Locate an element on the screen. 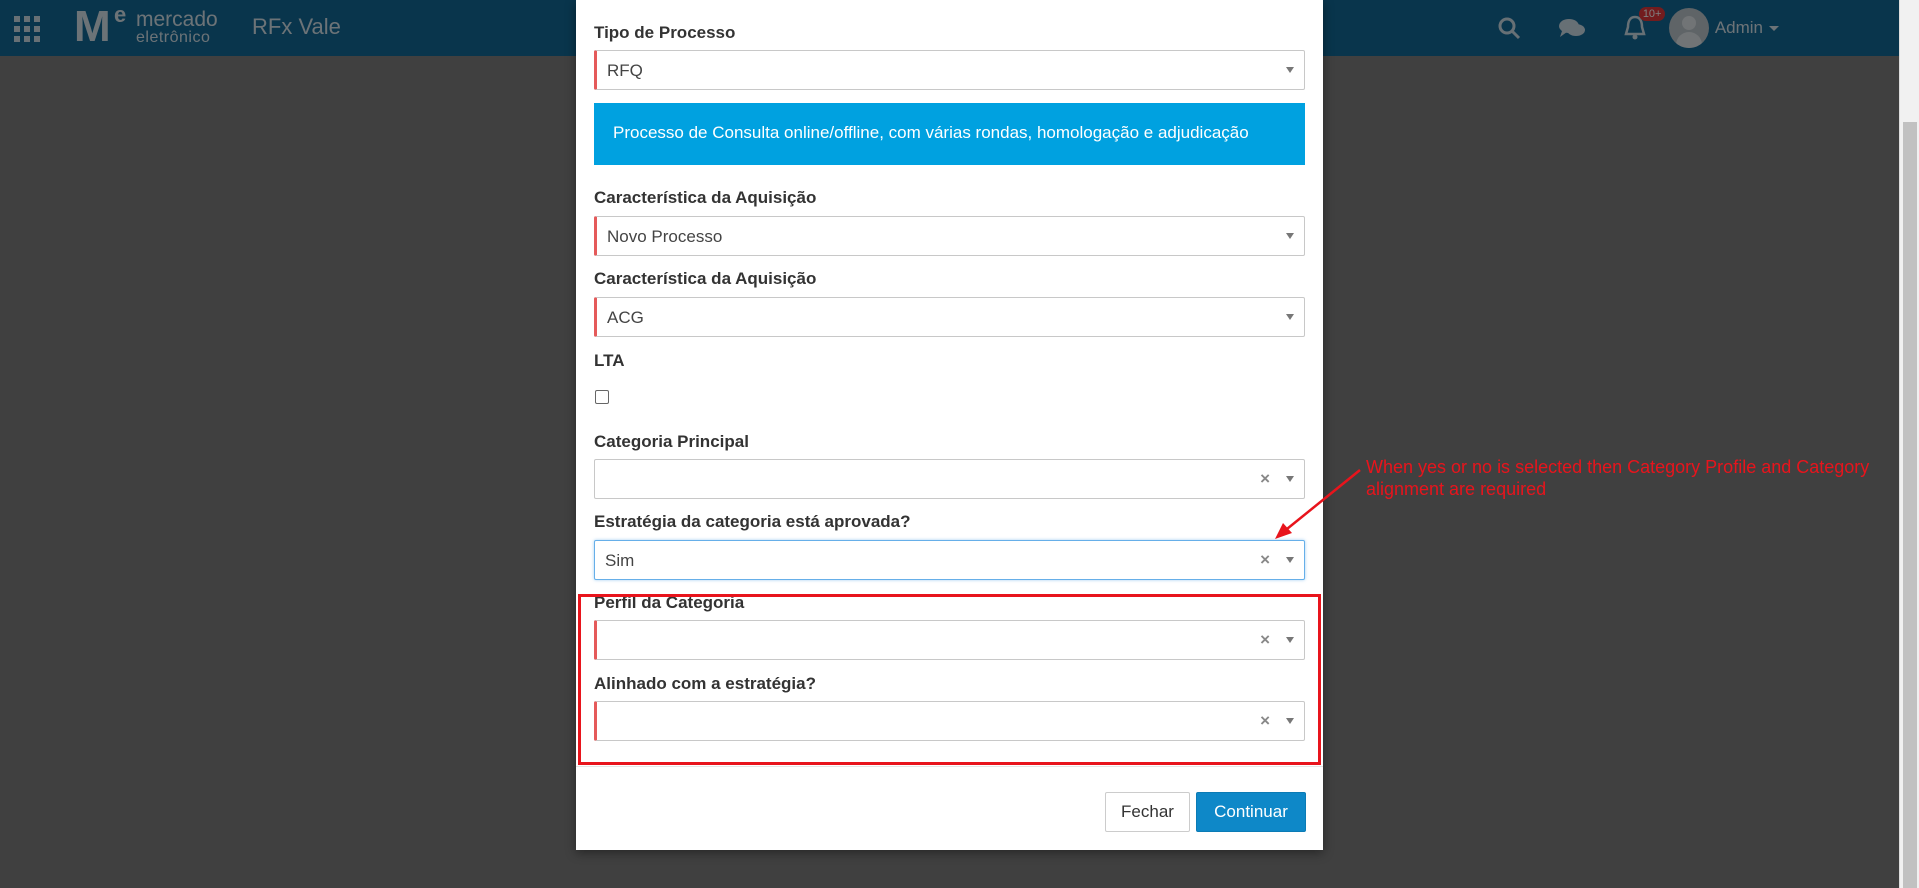 Image resolution: width=1919 pixels, height=888 pixels. process-type-select: RFQ is located at coordinates (949, 70).